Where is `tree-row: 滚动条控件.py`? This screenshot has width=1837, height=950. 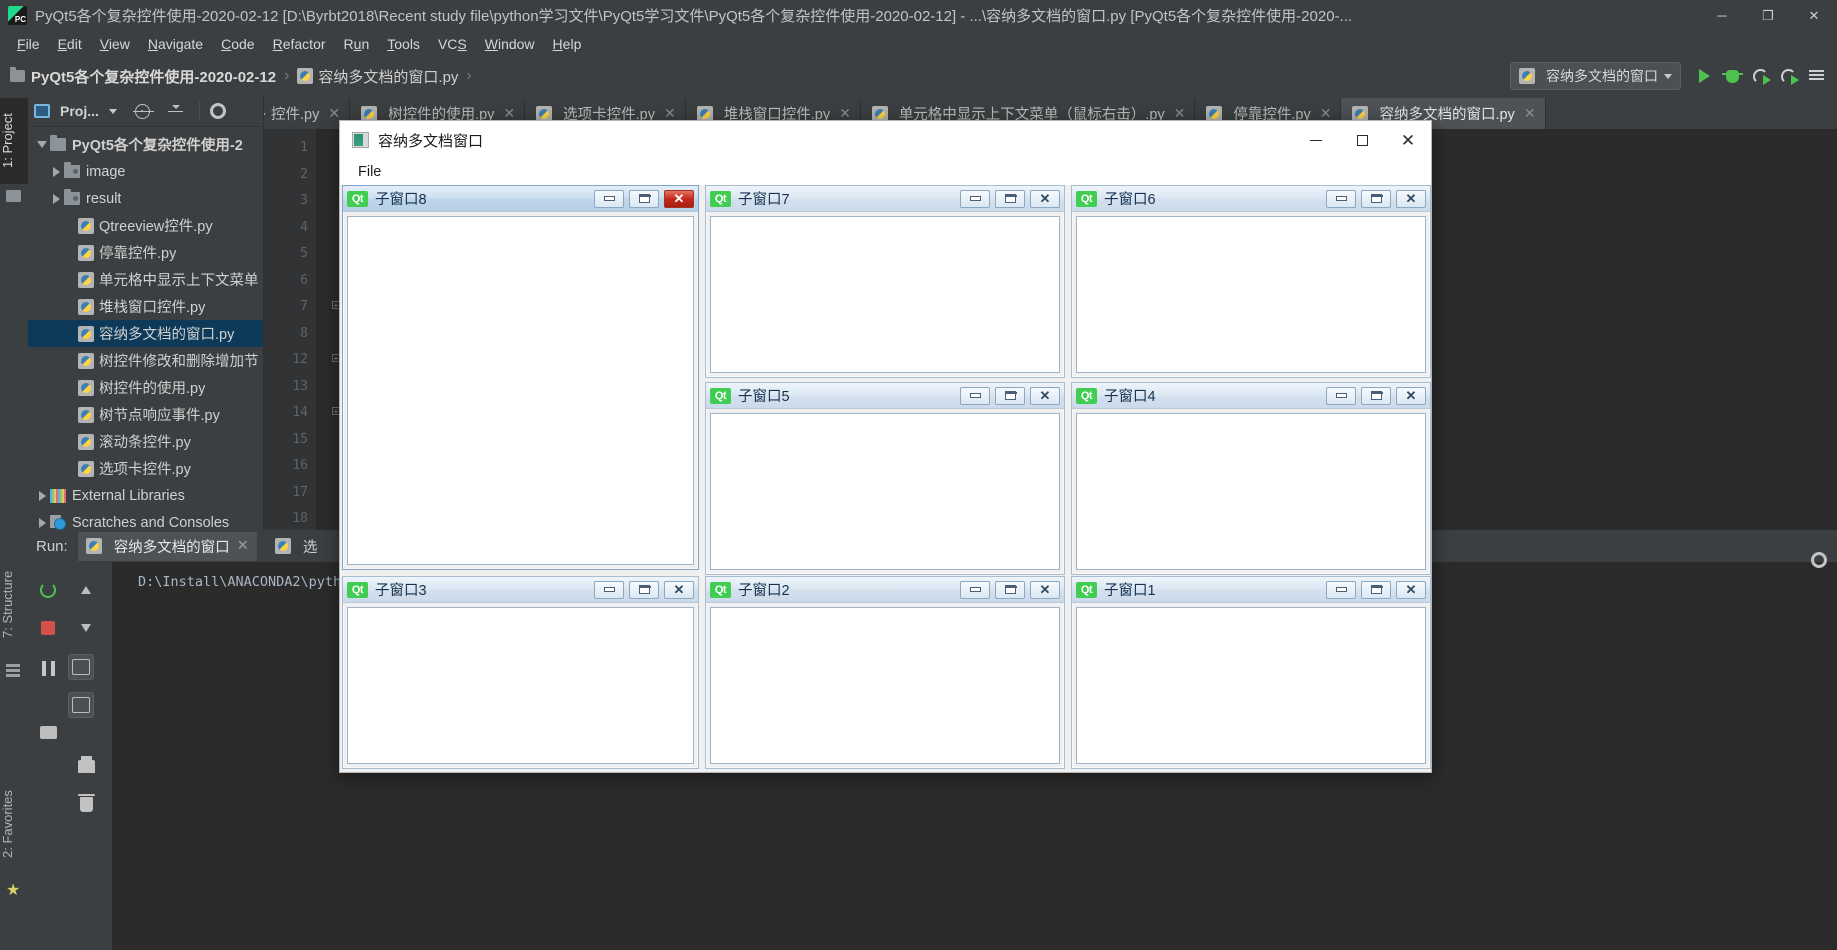
tree-row: 滚动条控件.py is located at coordinates (145, 441).